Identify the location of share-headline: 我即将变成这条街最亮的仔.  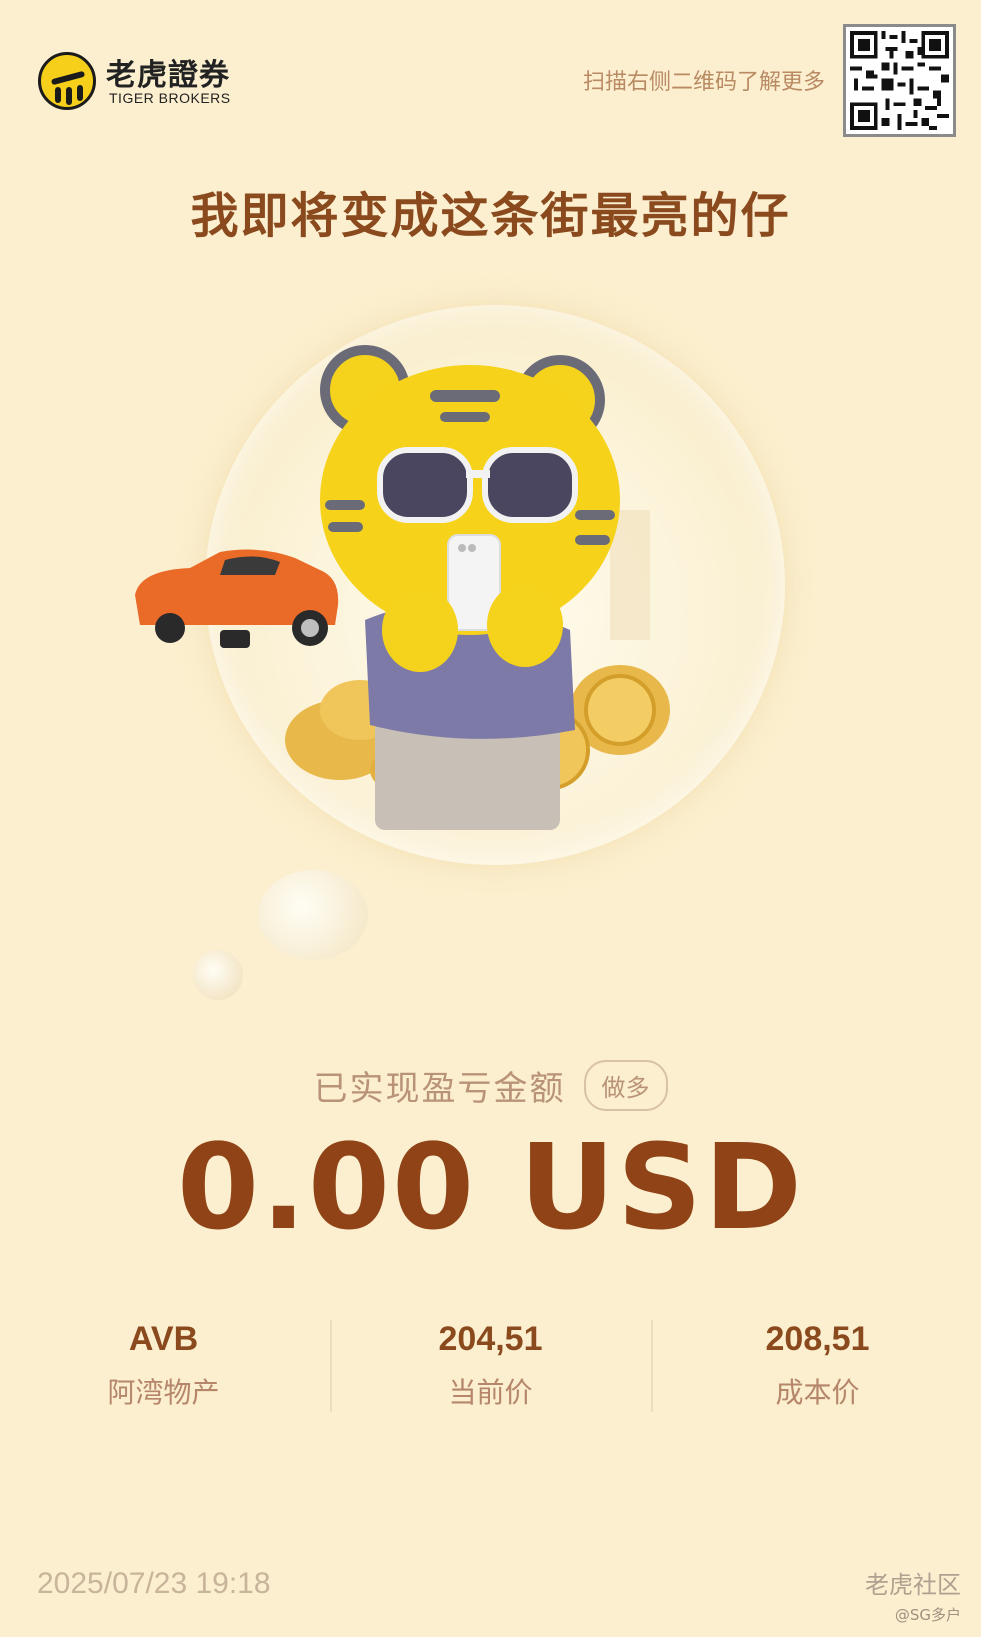
(490, 216).